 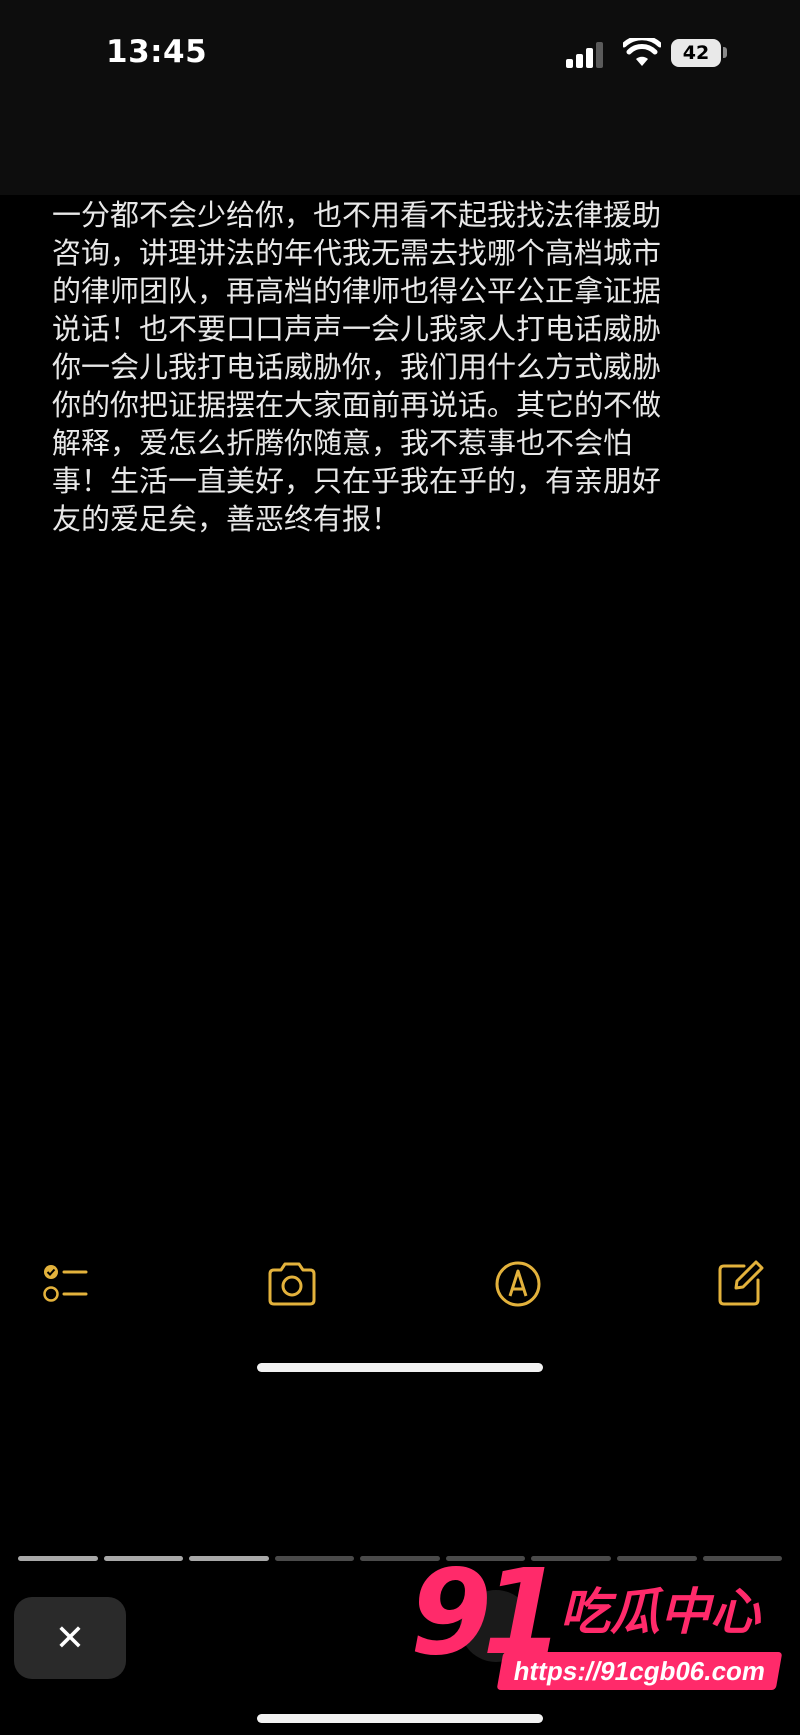 I want to click on note-line: 友的爱足矣，善恶终有报！, so click(x=226, y=519).